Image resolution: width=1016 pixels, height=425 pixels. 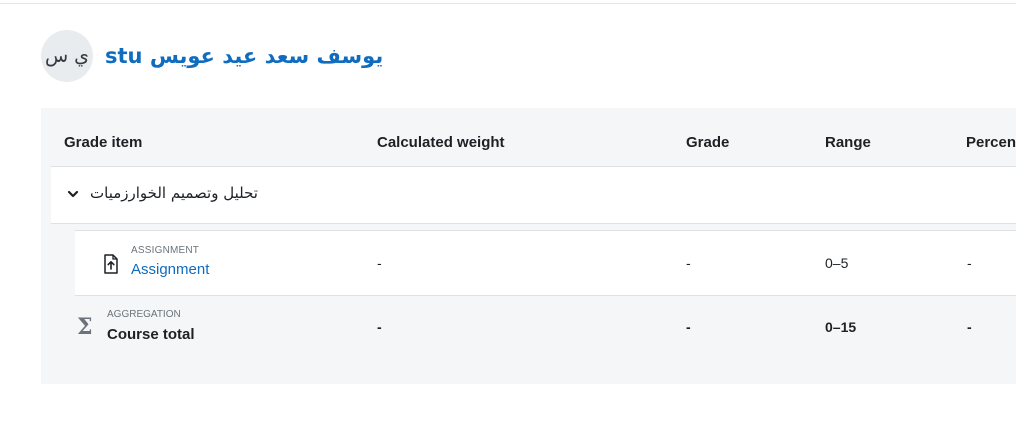 What do you see at coordinates (170, 269) in the screenshot?
I see `assignment-link: Assignment` at bounding box center [170, 269].